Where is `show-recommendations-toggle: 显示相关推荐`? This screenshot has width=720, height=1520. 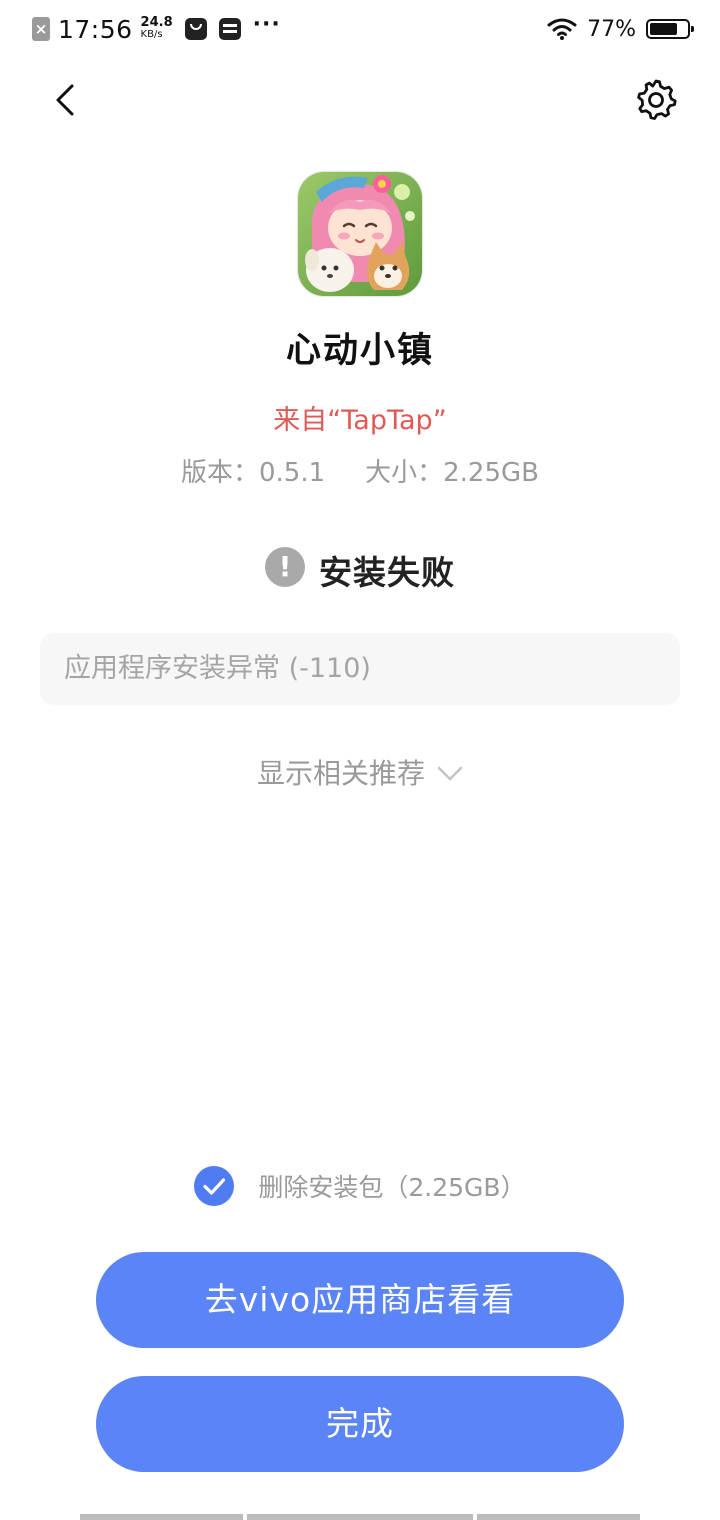 show-recommendations-toggle: 显示相关推荐 is located at coordinates (360, 772).